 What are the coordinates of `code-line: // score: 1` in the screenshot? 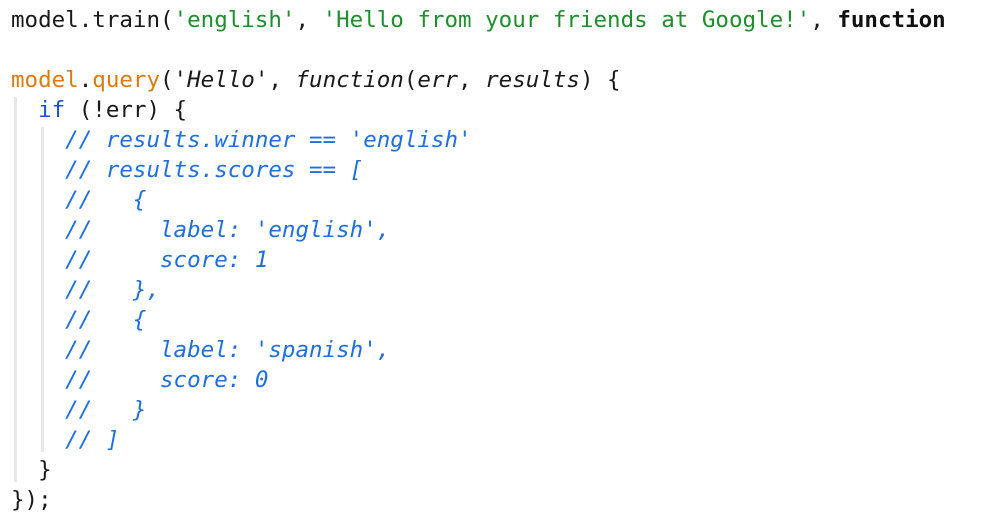 It's located at (139, 260).